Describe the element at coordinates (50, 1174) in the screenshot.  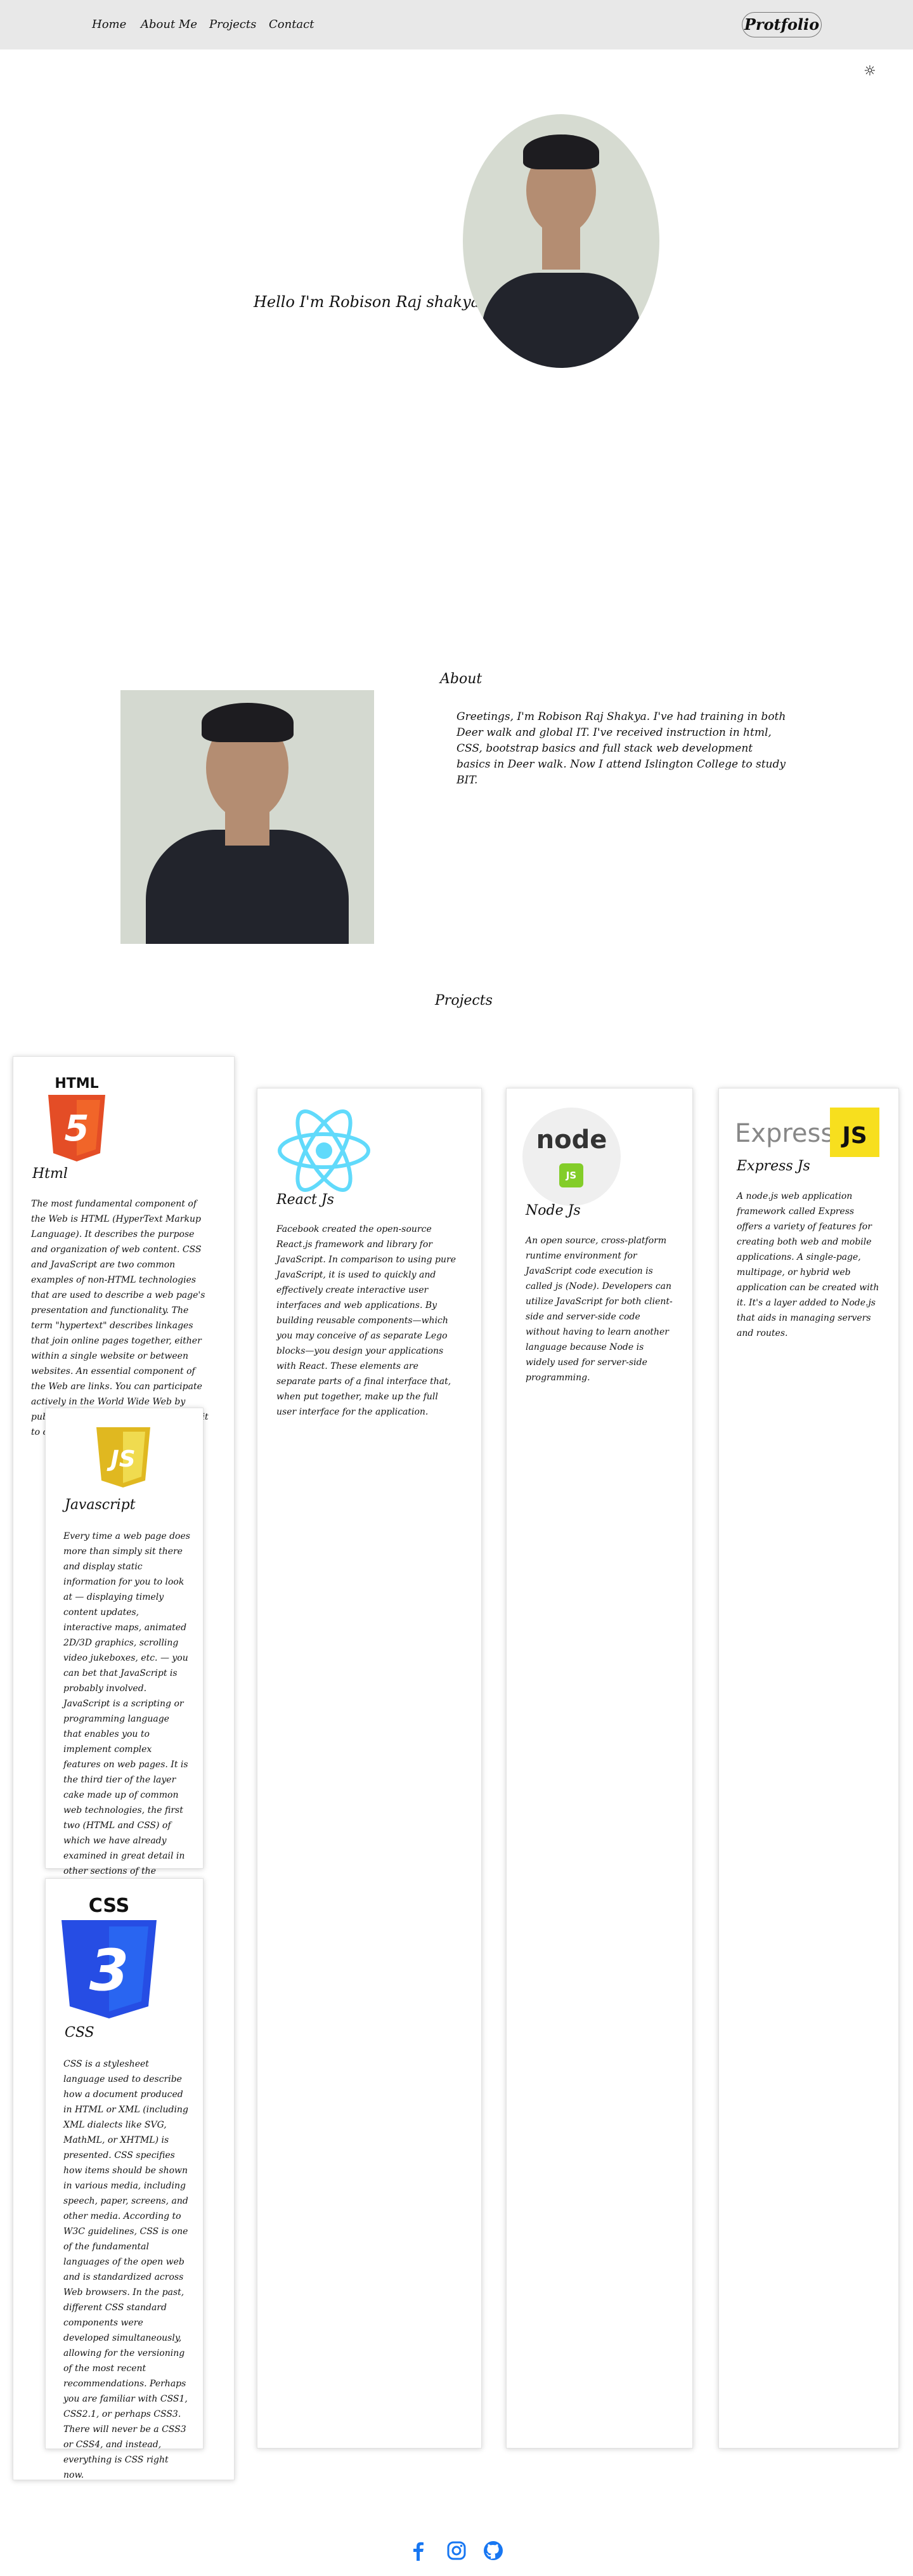
I see `card-title-html: Html` at that location.